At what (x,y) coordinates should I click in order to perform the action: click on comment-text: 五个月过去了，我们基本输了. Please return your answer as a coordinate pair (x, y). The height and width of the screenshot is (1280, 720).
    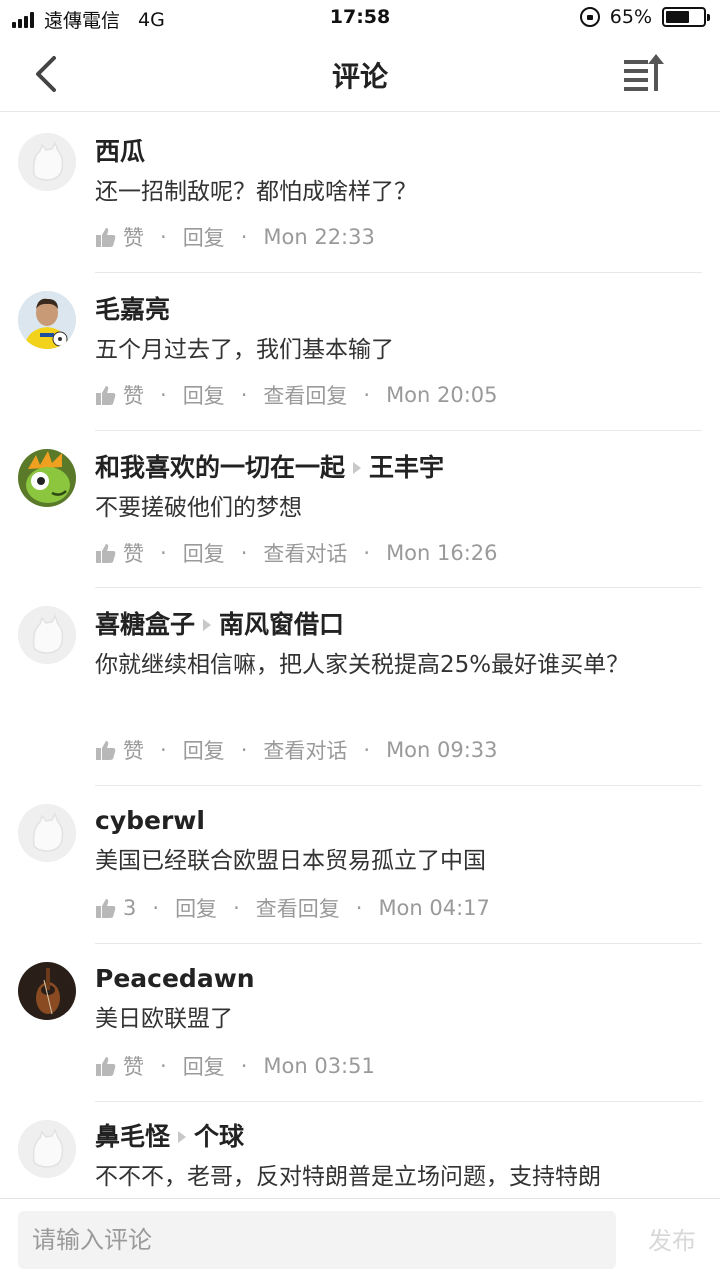
    Looking at the image, I should click on (244, 350).